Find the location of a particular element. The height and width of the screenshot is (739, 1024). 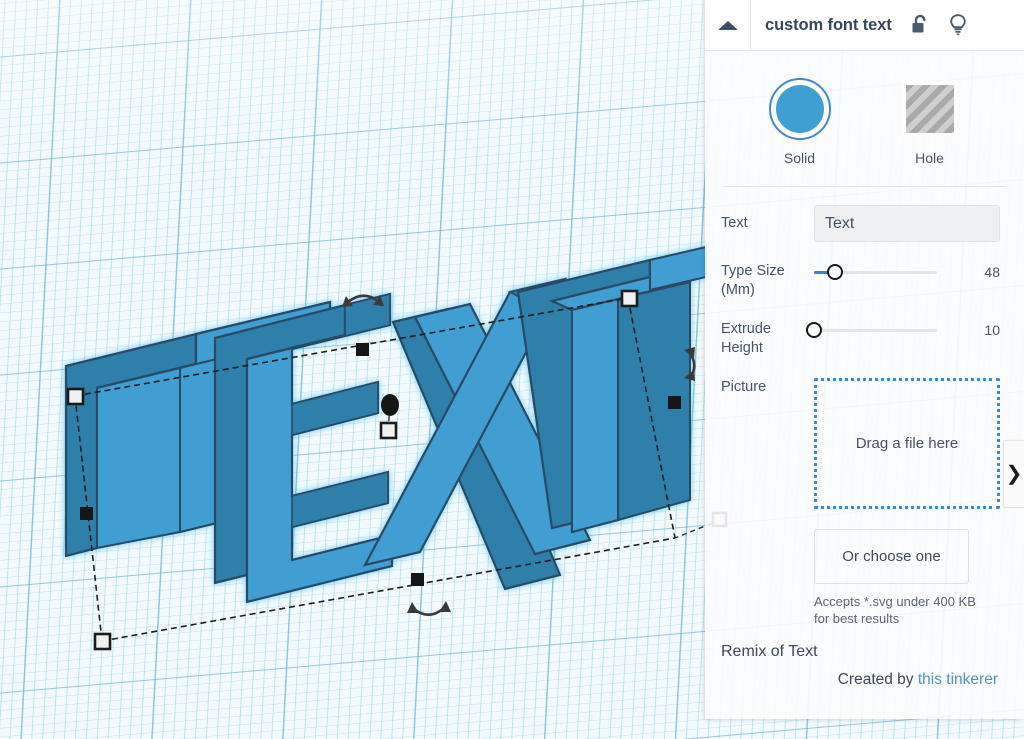

type-size-slider is located at coordinates (875, 272).